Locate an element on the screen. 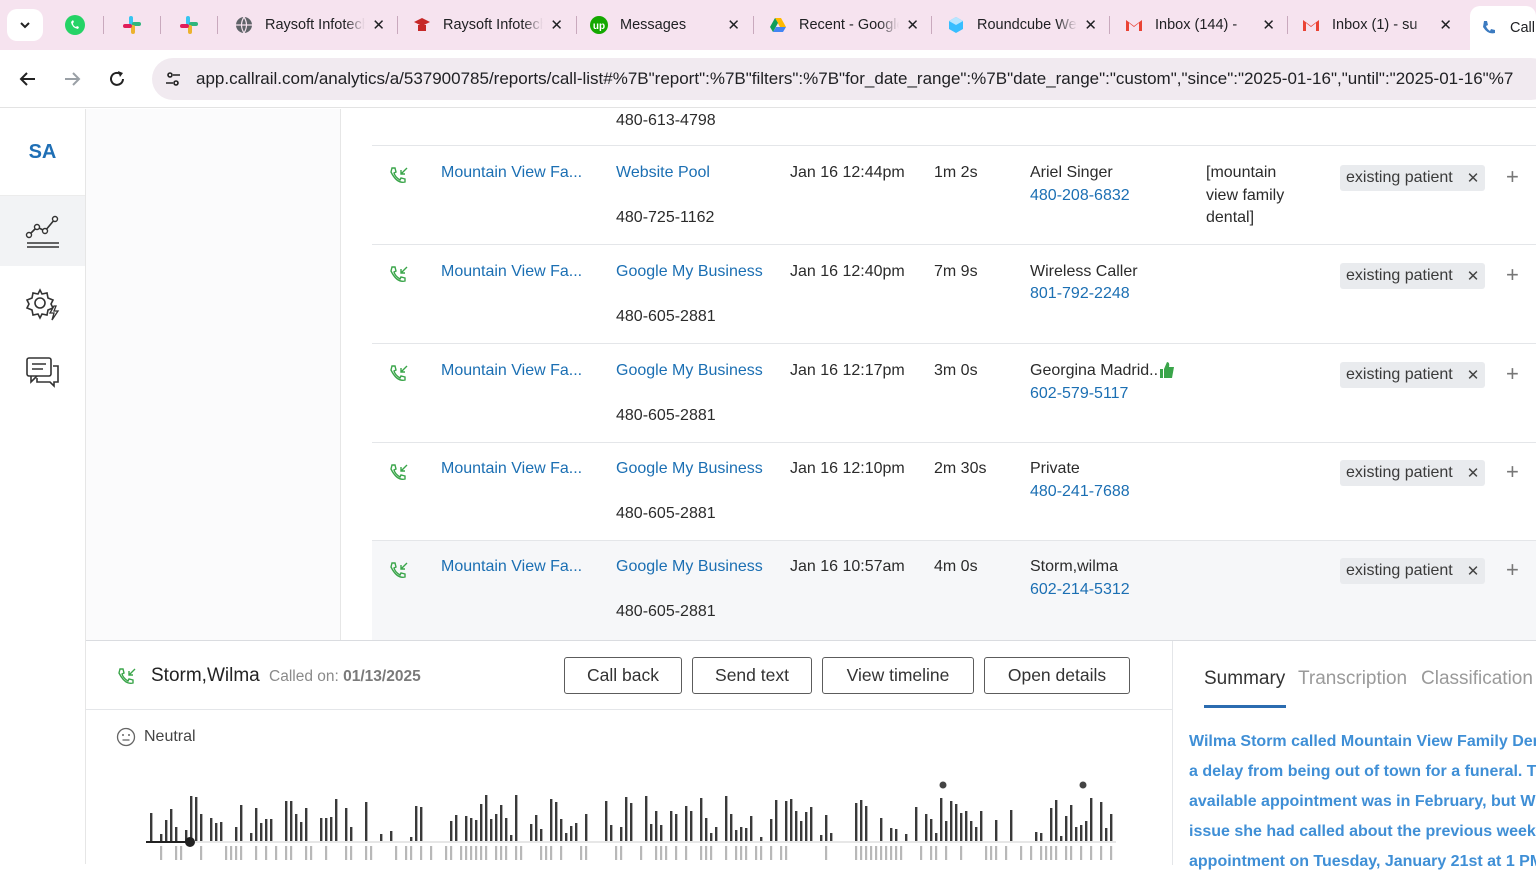 The width and height of the screenshot is (1536, 877). caller-phone-link: 801-792-2248 is located at coordinates (1080, 294).